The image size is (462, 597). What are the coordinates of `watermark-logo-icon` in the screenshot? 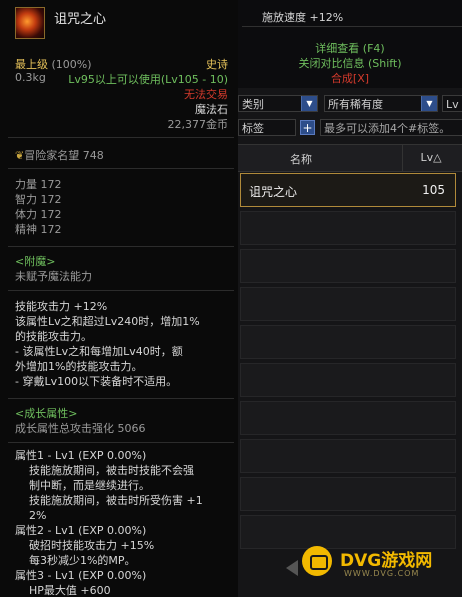 It's located at (317, 561).